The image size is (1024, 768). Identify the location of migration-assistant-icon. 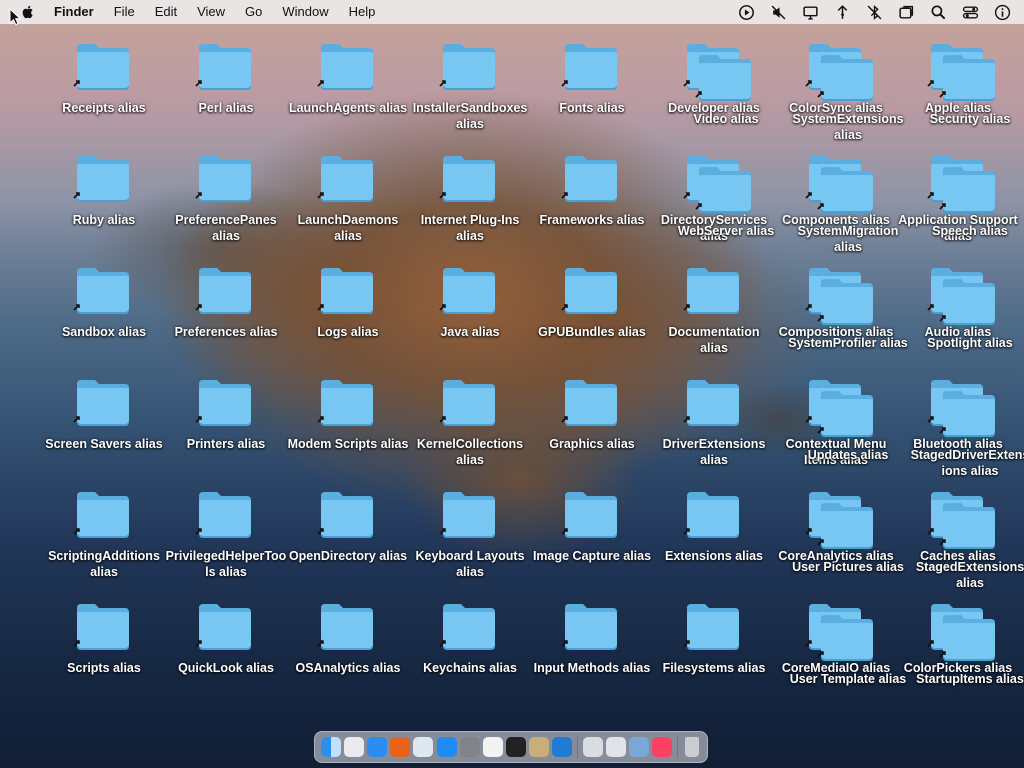
(639, 747).